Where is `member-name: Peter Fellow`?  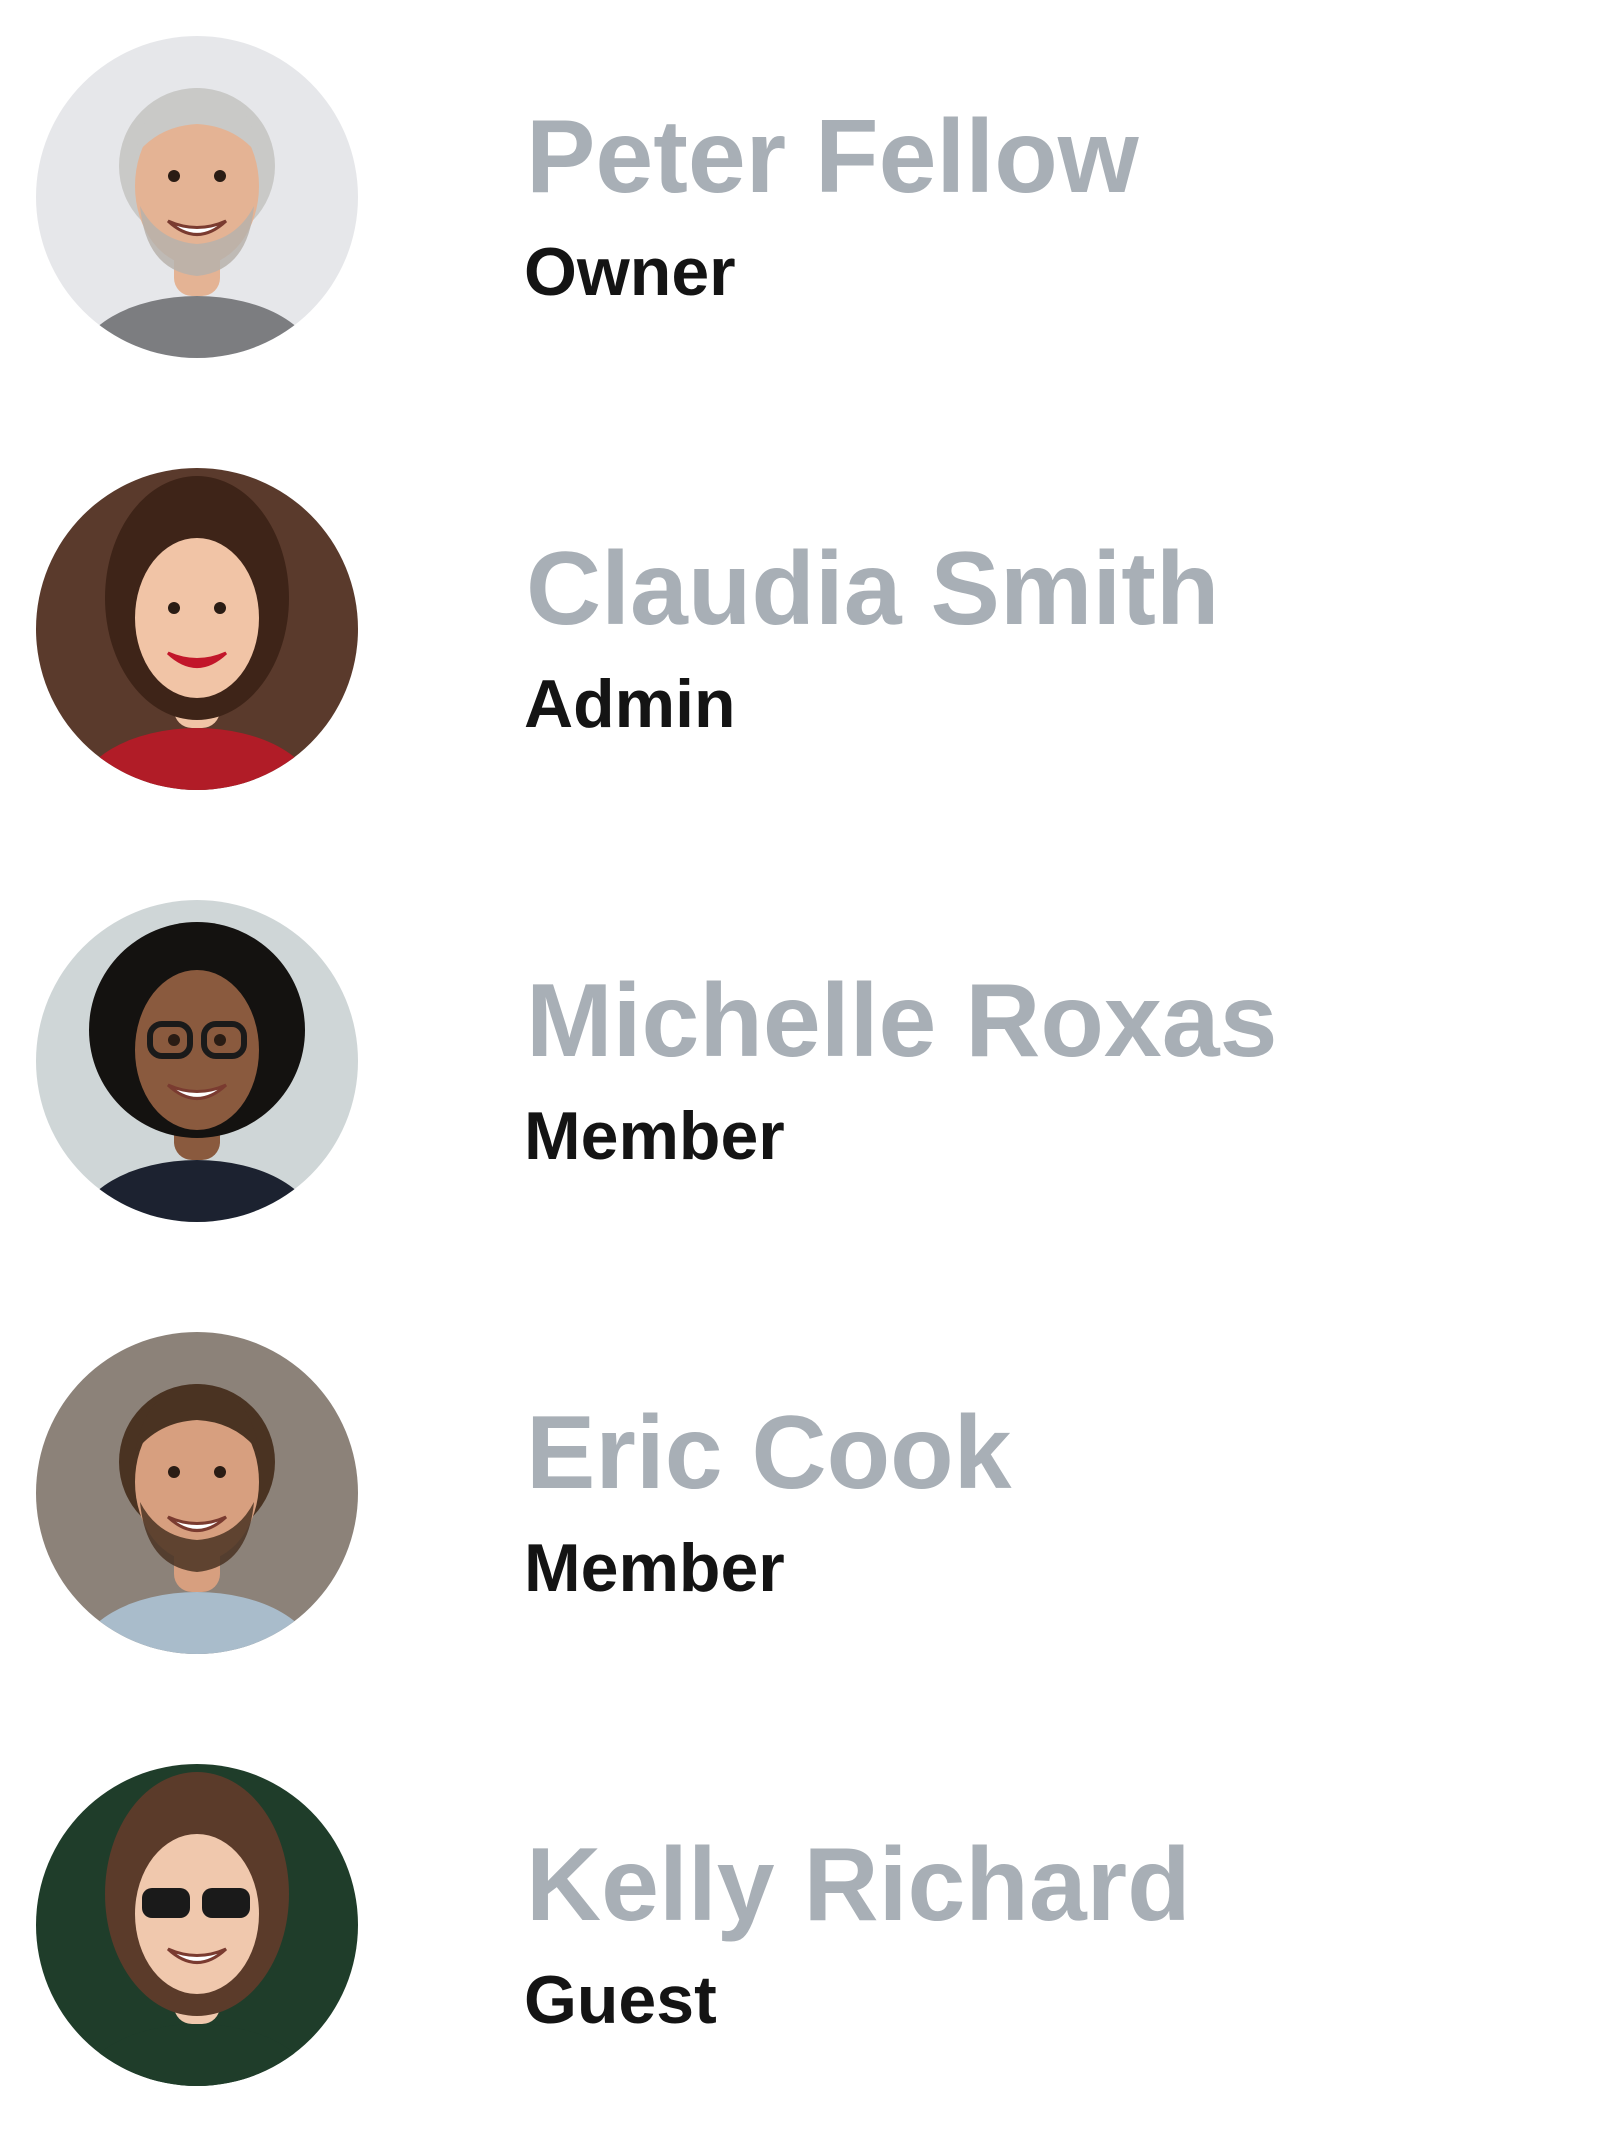
member-name: Peter Fellow is located at coordinates (832, 157).